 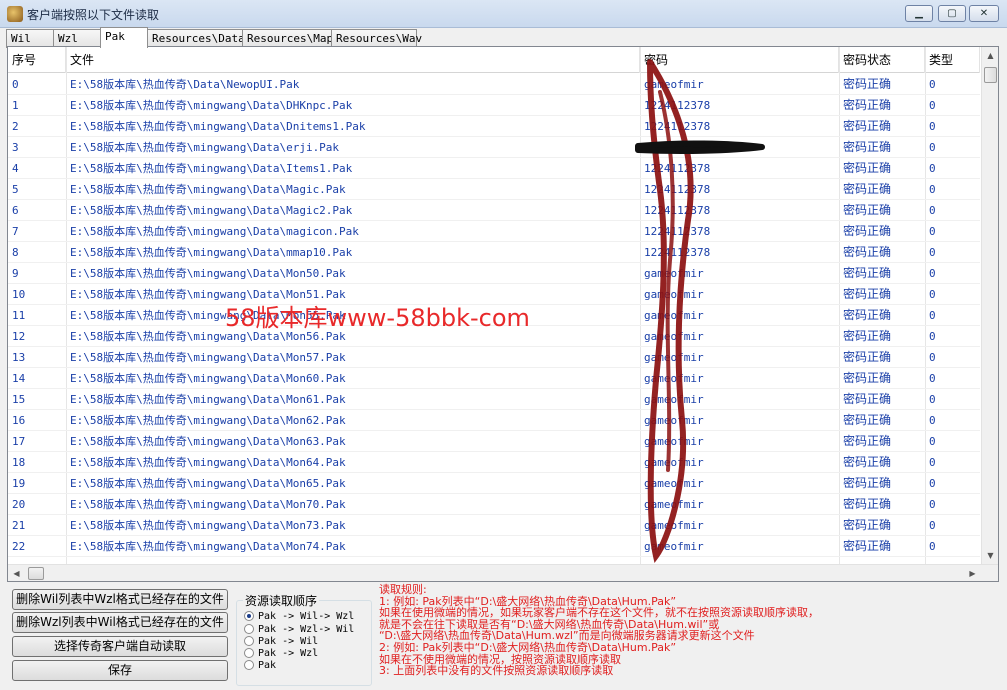 What do you see at coordinates (15, 252) in the screenshot?
I see `cell-seq: 8` at bounding box center [15, 252].